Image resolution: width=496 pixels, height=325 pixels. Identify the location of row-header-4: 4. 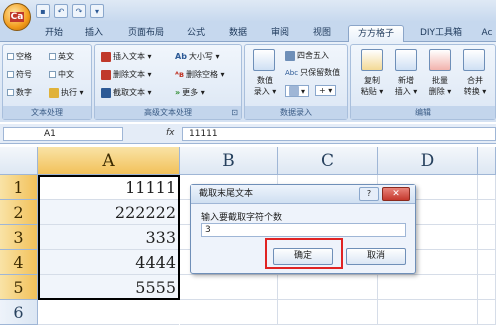
(19, 262).